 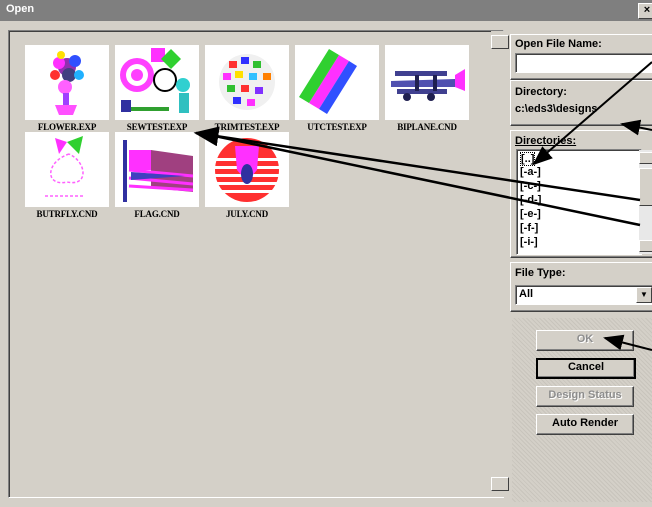 What do you see at coordinates (583, 295) in the screenshot?
I see `file-type-select: All ▼` at bounding box center [583, 295].